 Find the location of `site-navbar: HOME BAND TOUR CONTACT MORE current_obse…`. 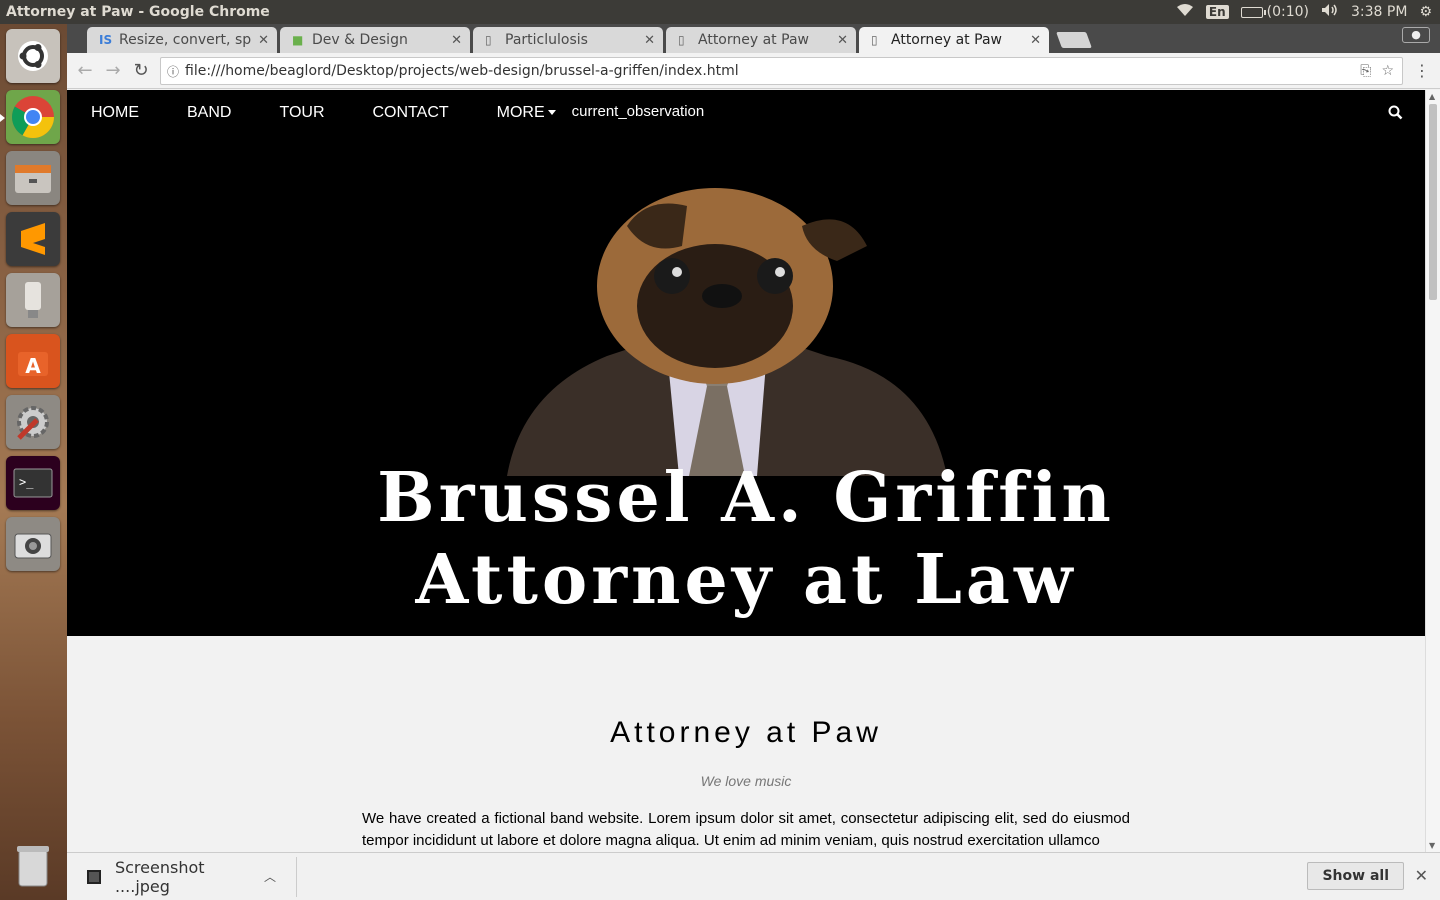

site-navbar: HOME BAND TOUR CONTACT MORE current_obse… is located at coordinates (746, 113).